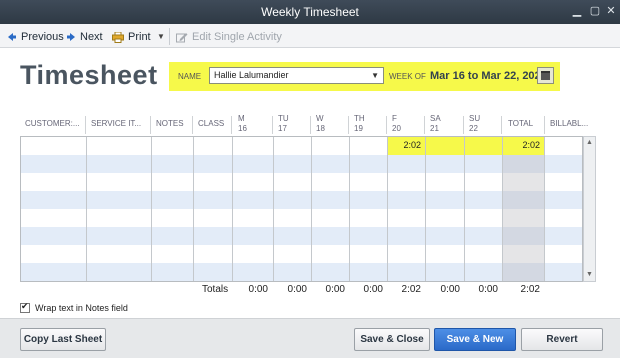 Image resolution: width=620 pixels, height=358 pixels. I want to click on edit-single-activity-button: Edit Single Activity, so click(229, 37).